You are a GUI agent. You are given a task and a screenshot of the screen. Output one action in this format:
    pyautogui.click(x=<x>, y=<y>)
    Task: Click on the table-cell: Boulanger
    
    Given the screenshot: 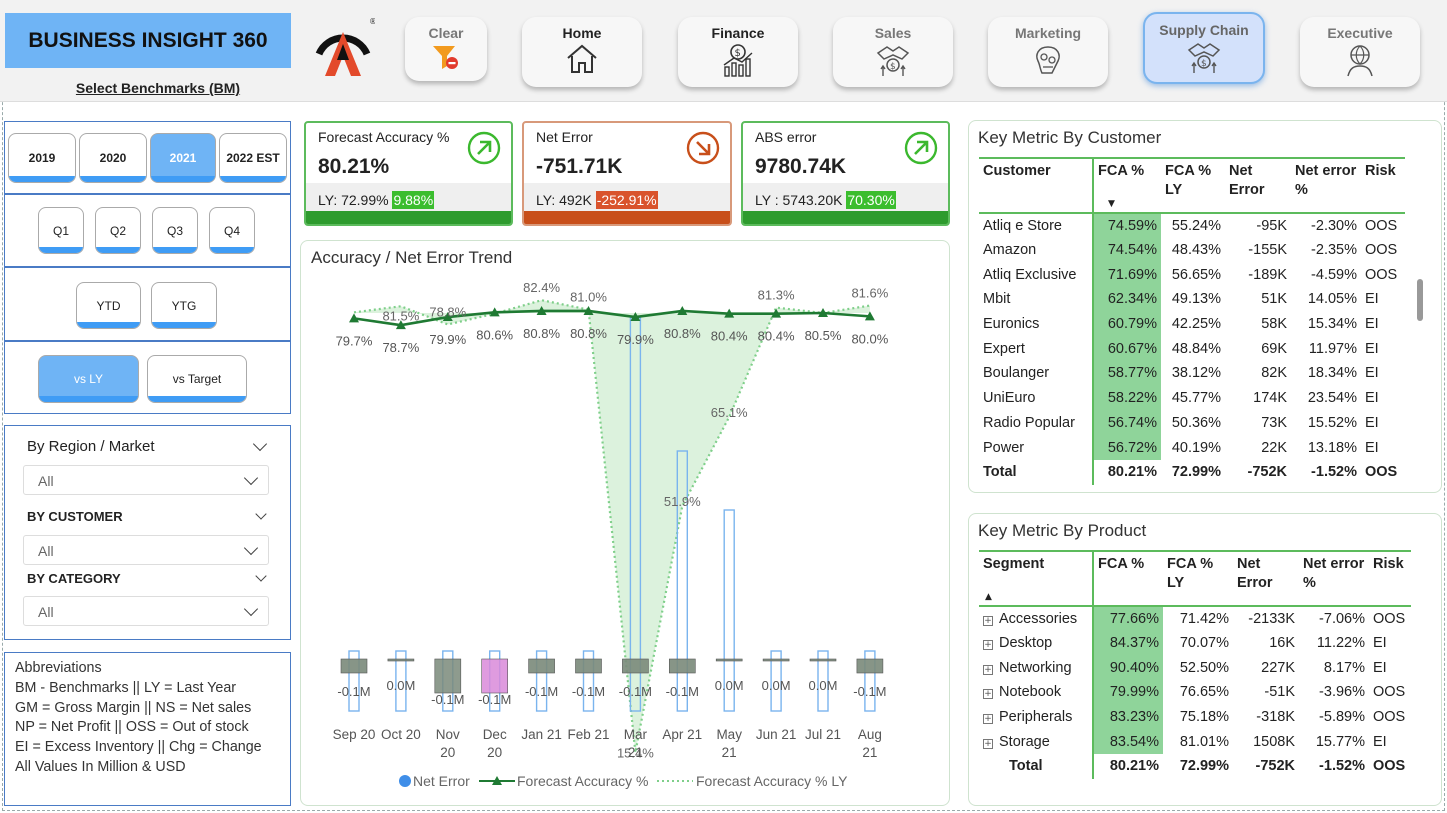 What is the action you would take?
    pyautogui.click(x=1016, y=373)
    